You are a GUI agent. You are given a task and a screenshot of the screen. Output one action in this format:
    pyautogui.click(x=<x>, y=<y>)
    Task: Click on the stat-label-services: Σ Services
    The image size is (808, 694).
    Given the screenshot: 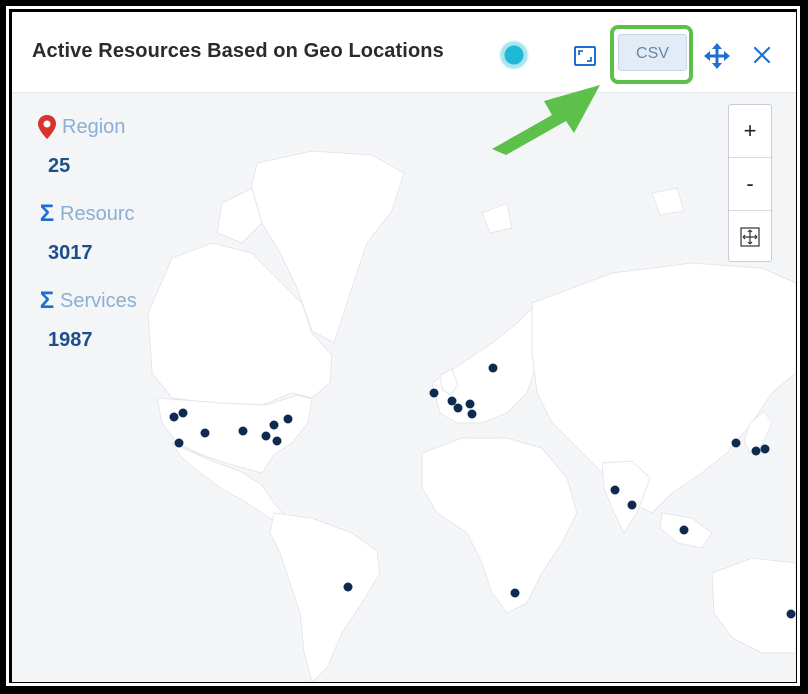 What is the action you would take?
    pyautogui.click(x=92, y=301)
    